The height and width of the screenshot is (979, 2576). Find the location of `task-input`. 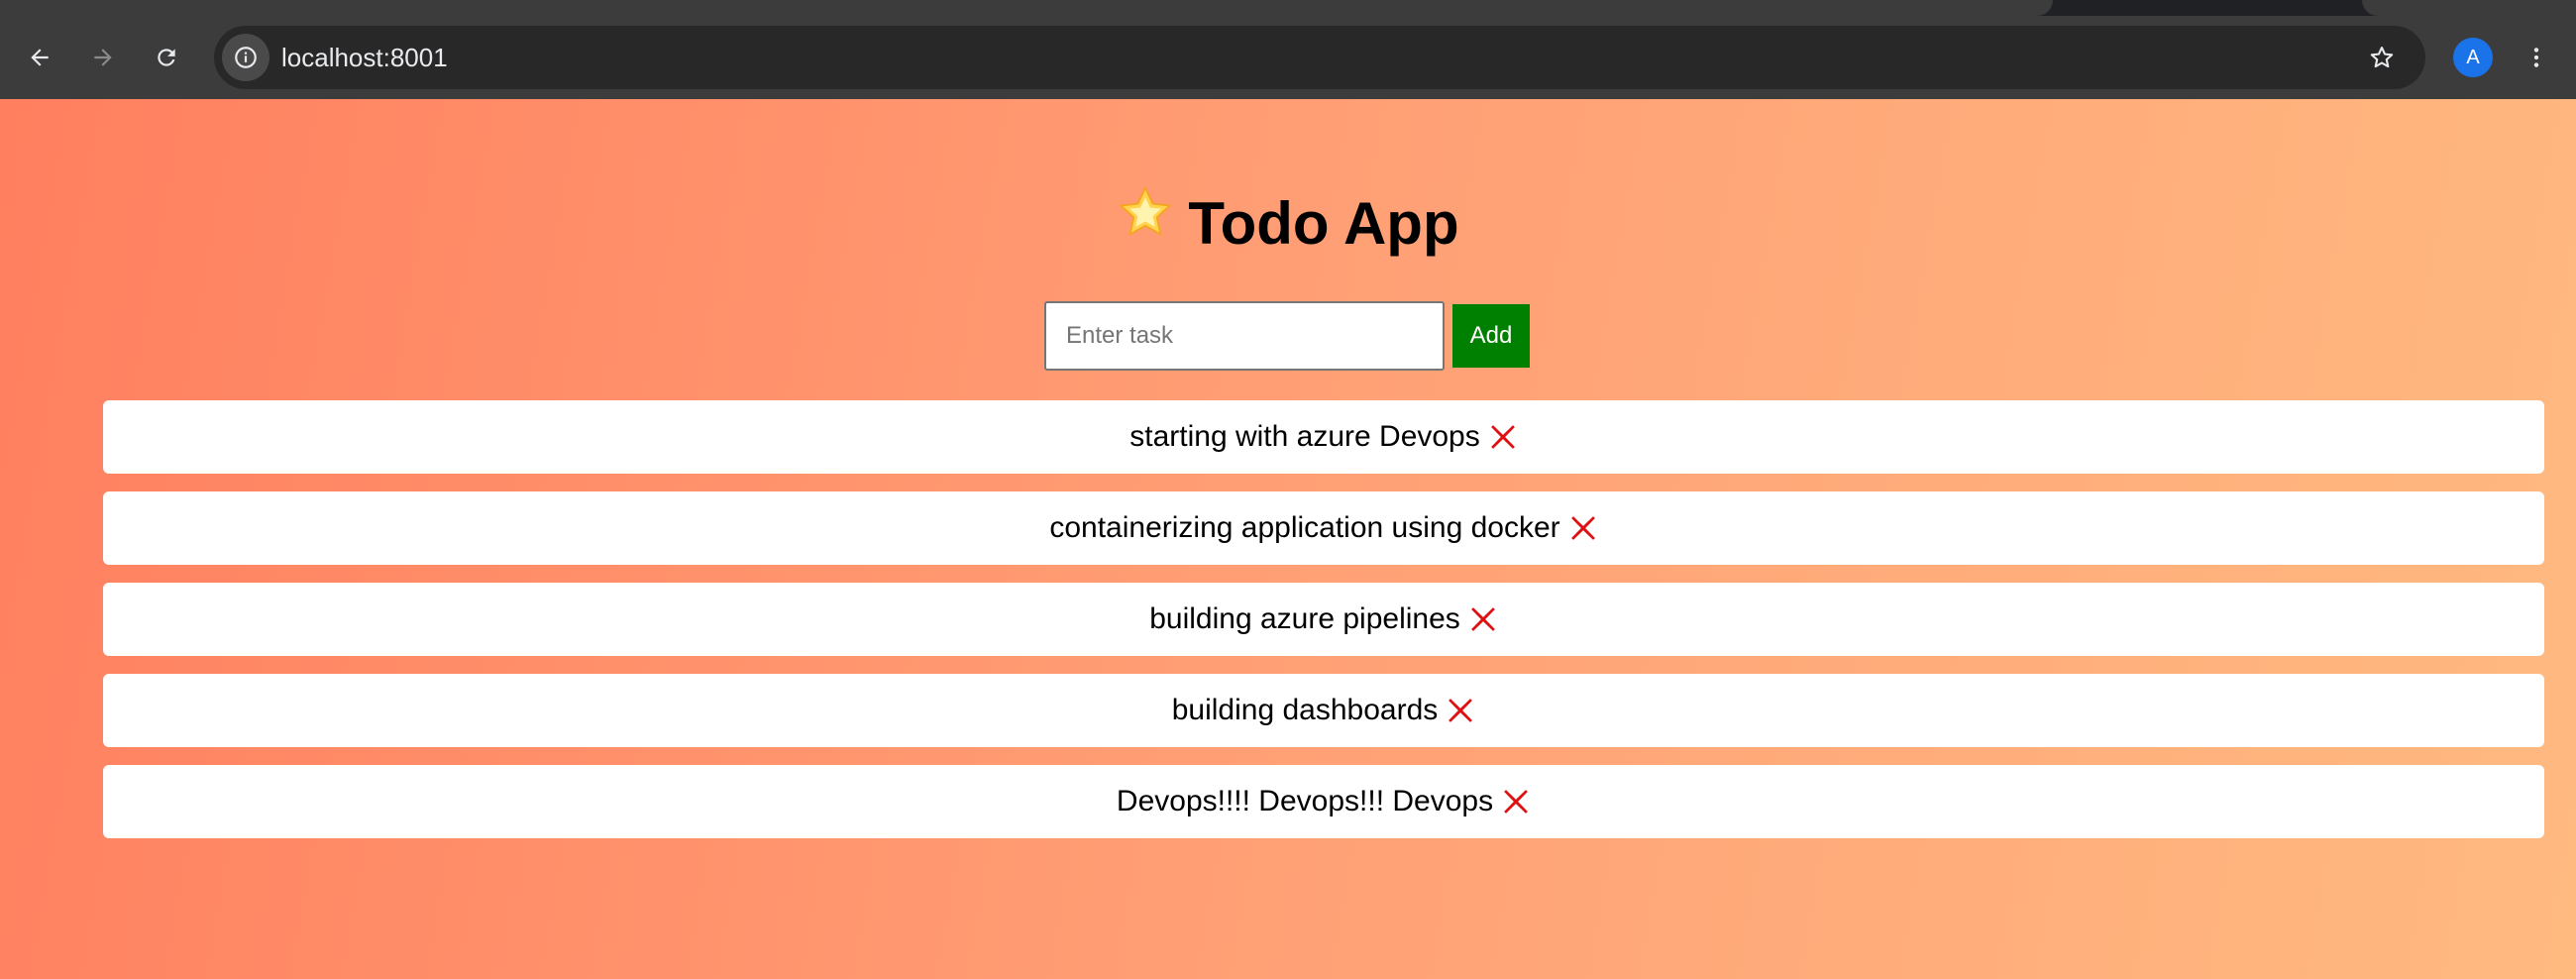

task-input is located at coordinates (1244, 336).